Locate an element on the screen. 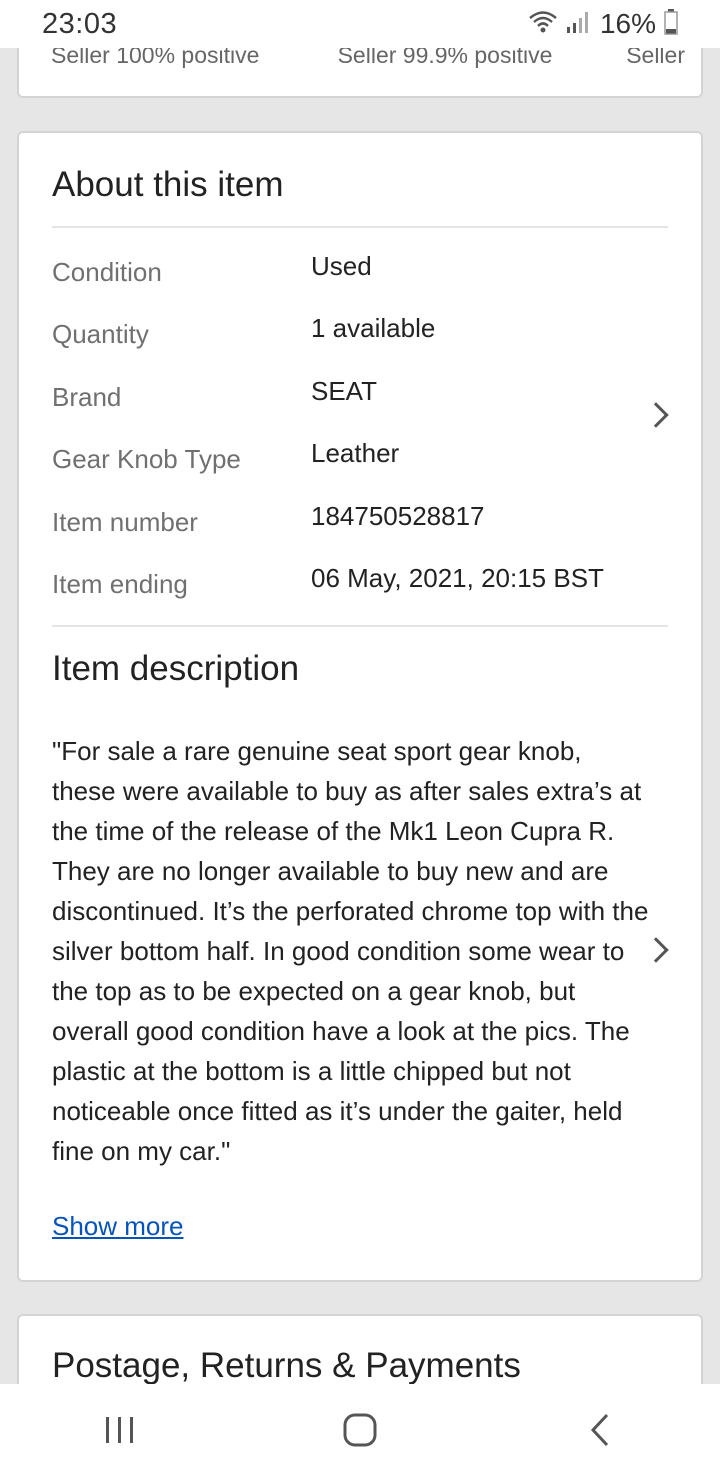 The width and height of the screenshot is (720, 1480). spec-row-quantity: Quantity 1 available is located at coordinates (352, 344).